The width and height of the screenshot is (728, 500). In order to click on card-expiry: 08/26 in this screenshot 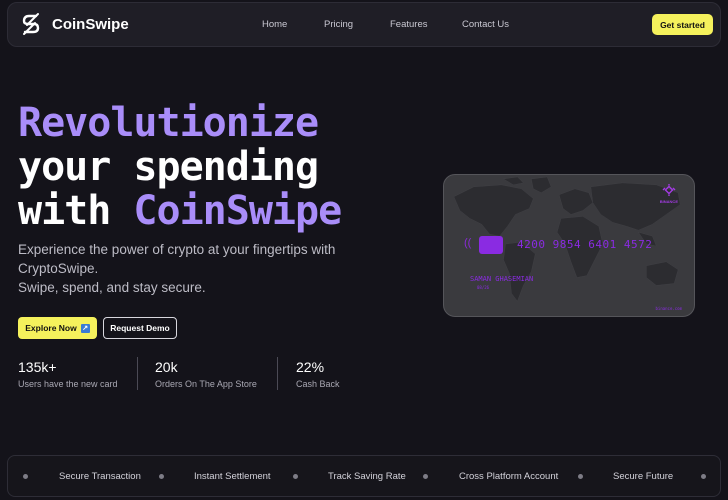, I will do `click(483, 287)`.